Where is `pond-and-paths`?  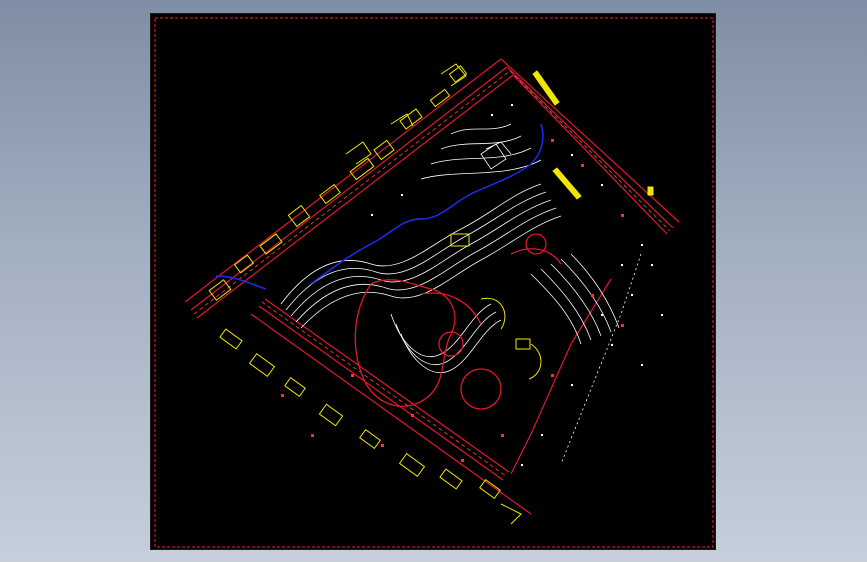
pond-and-paths is located at coordinates (458, 321).